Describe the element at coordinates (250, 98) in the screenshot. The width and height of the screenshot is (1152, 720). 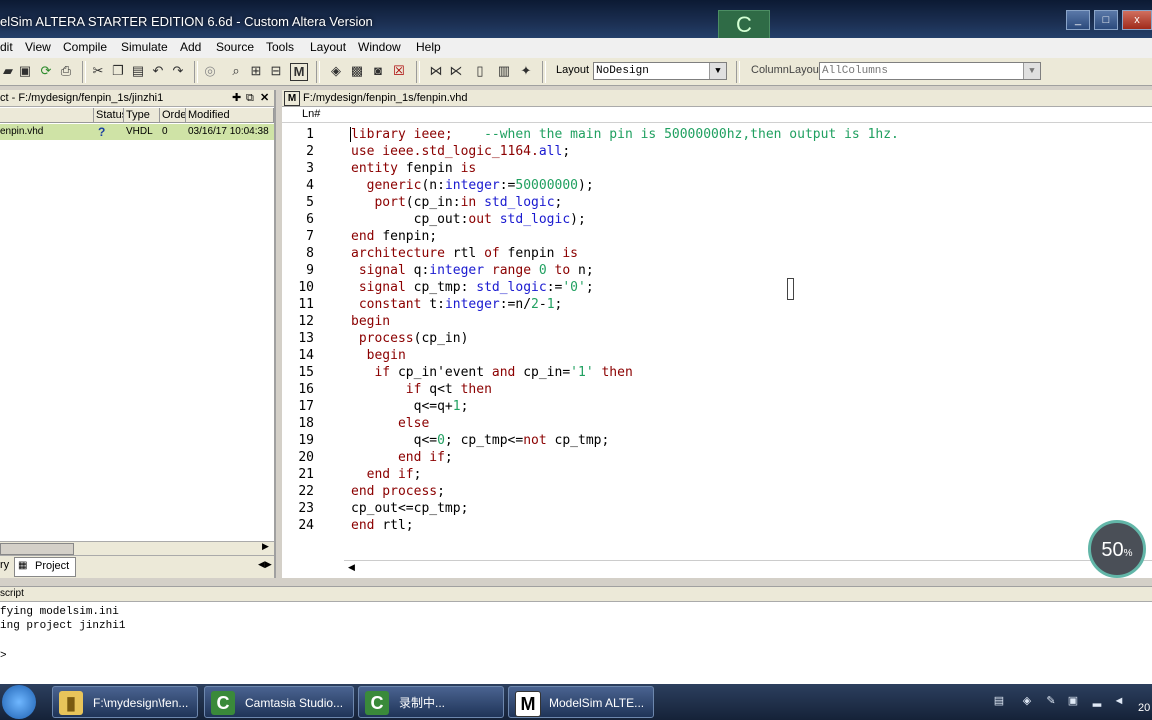
I see `pane-undock-icon: ⧉` at that location.